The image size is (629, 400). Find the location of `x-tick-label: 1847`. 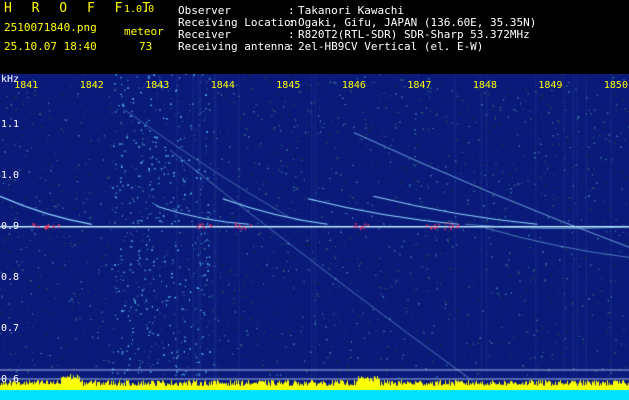

x-tick-label: 1847 is located at coordinates (419, 85).